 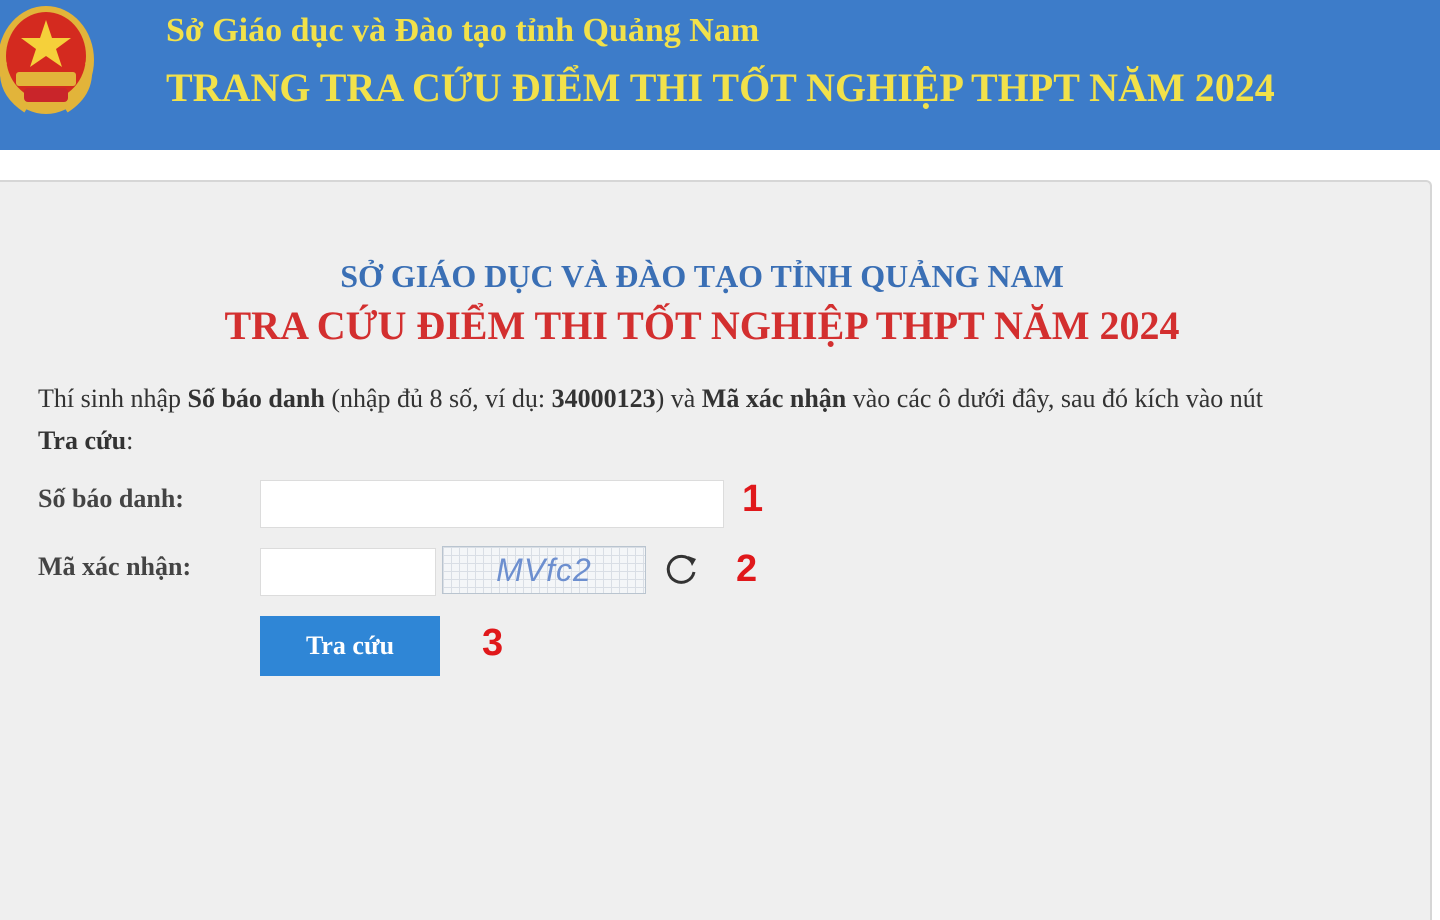 What do you see at coordinates (753, 499) in the screenshot?
I see `step-marker-1: 1` at bounding box center [753, 499].